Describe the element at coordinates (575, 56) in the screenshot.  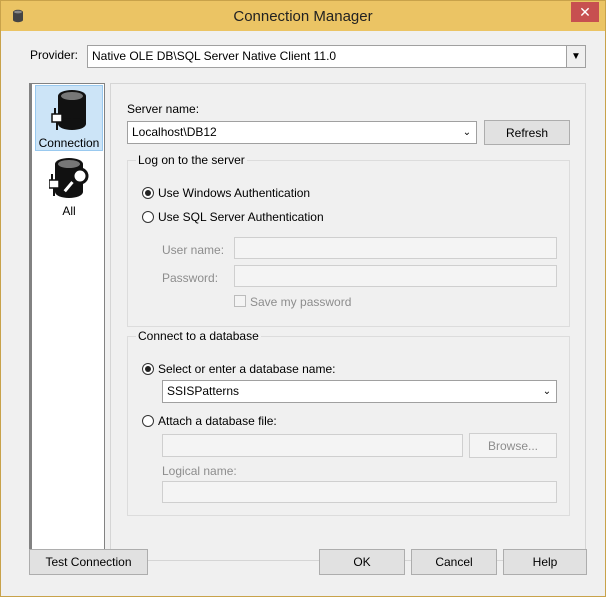
I see `chevron-down-icon: ▼` at that location.